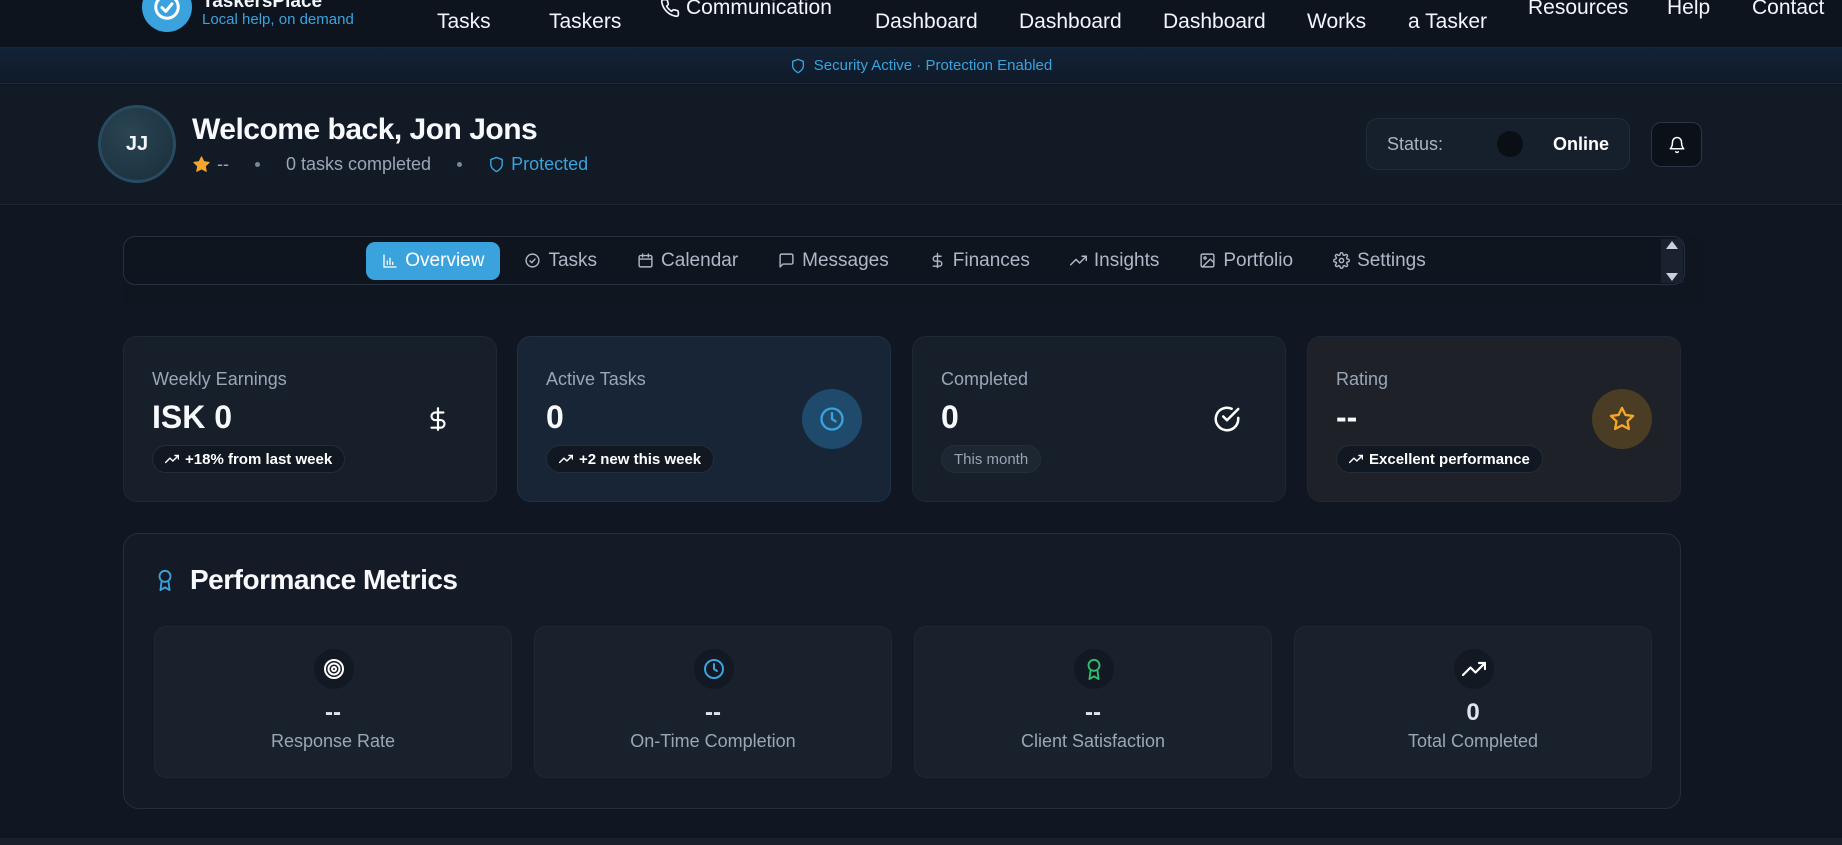 The width and height of the screenshot is (1842, 845). I want to click on tab-settings: Settings, so click(1379, 261).